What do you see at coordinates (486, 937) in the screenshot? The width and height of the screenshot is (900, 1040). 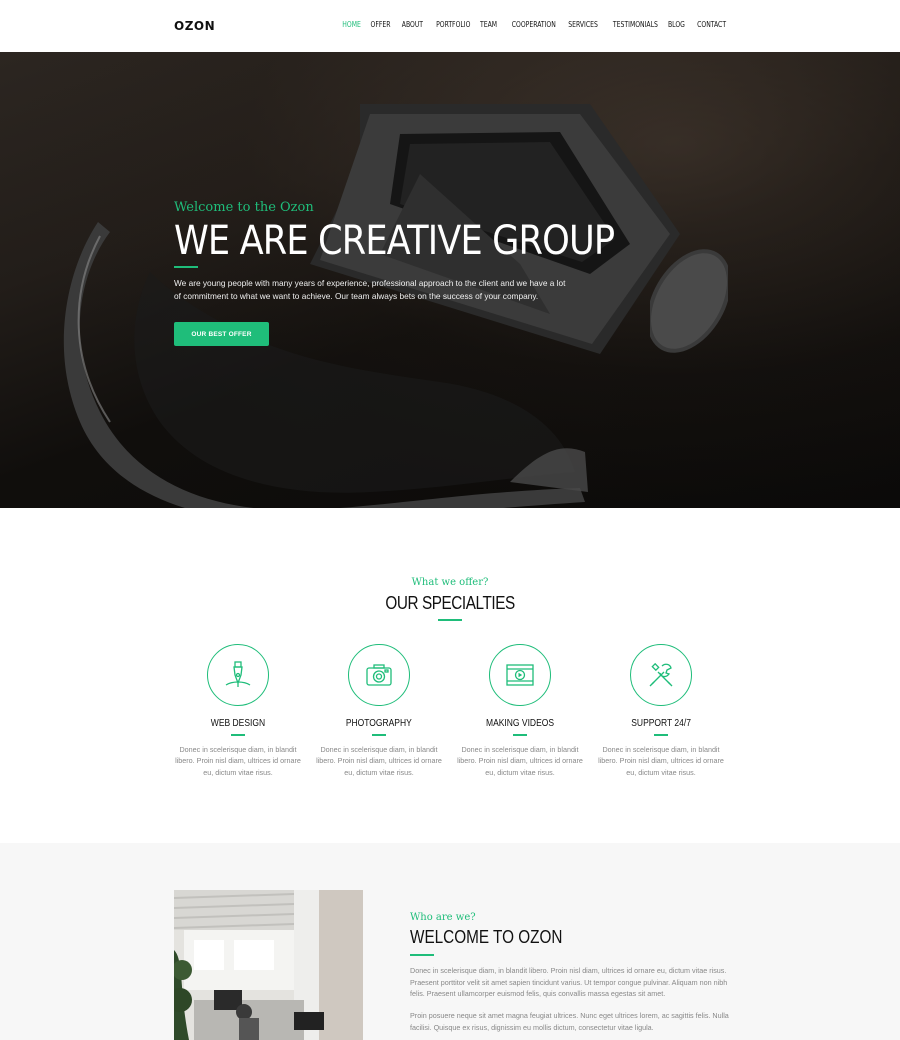 I see `about-title: WELCOME TO OZON` at bounding box center [486, 937].